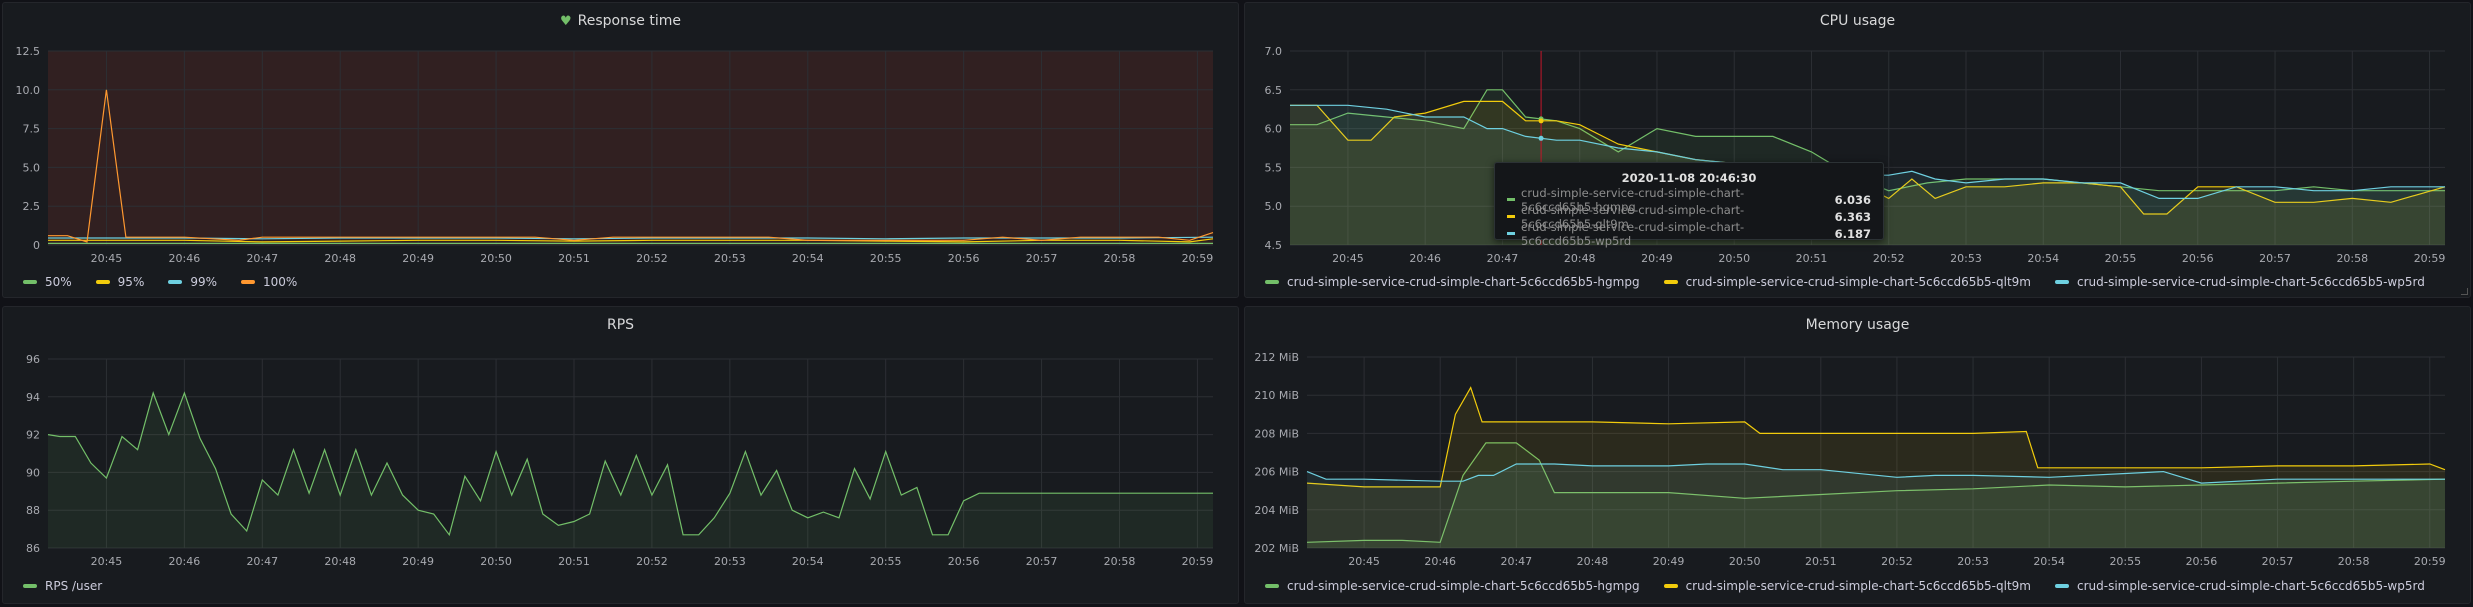 This screenshot has height=607, width=2473. Describe the element at coordinates (1274, 51) in the screenshot. I see `y-tick-label: 7.0` at that location.